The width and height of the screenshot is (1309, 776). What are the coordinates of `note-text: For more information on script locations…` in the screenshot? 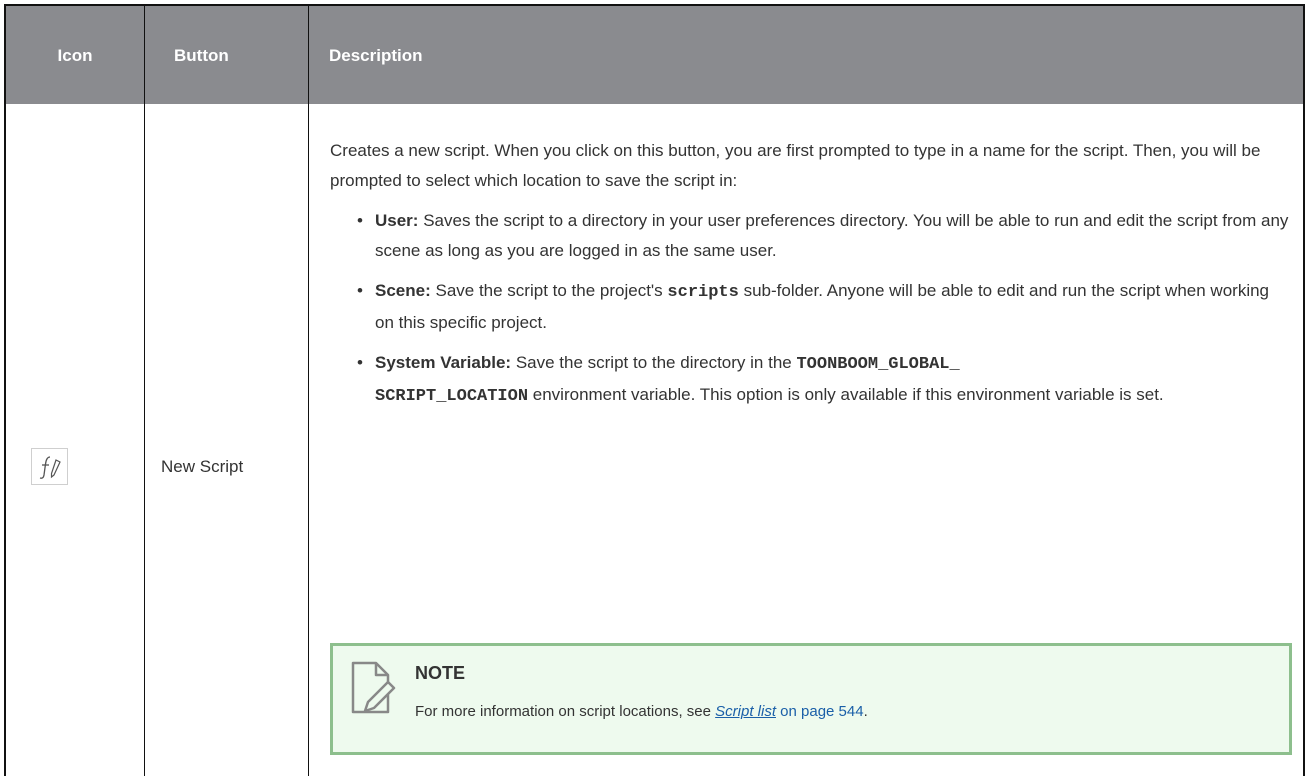 It's located at (641, 711).